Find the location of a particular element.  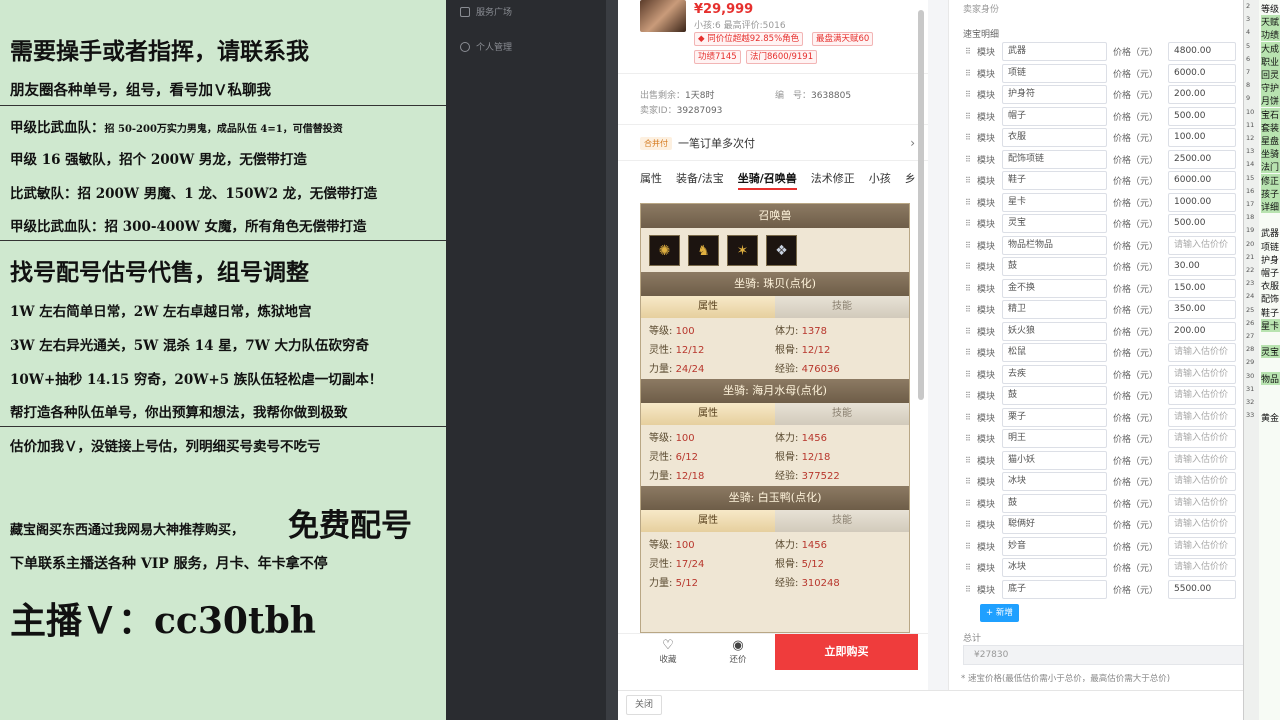

sheet-cell: 星盘 is located at coordinates (1270, 140).